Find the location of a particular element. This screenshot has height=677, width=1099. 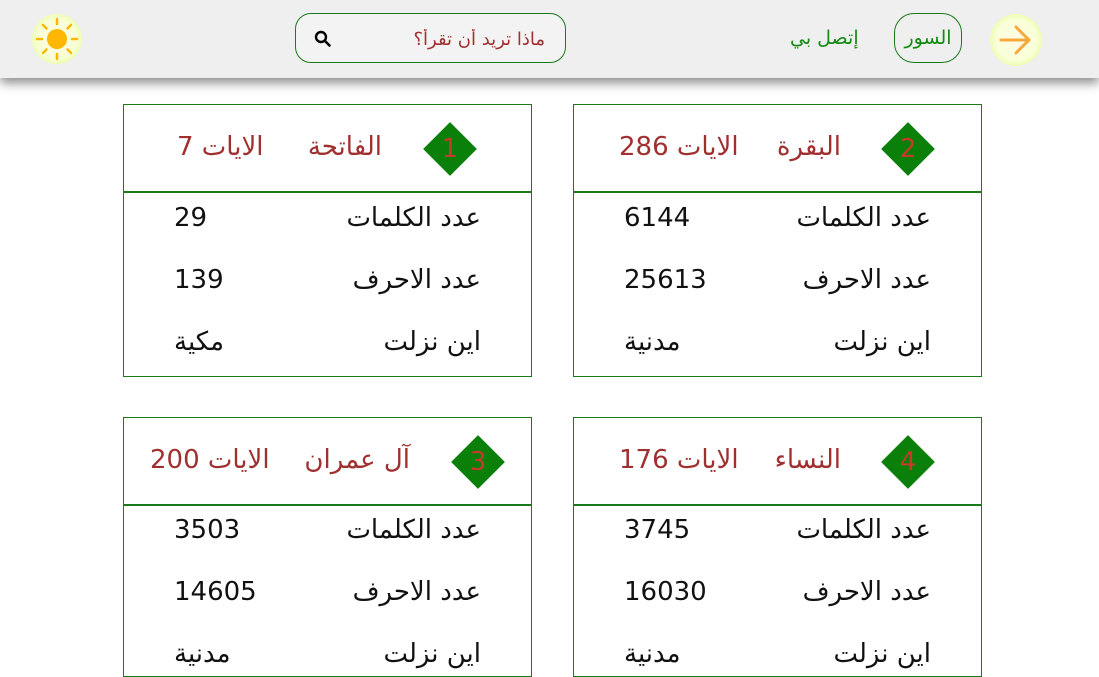

surah-card-header: 2 البقرة الايات 286 is located at coordinates (777, 149).